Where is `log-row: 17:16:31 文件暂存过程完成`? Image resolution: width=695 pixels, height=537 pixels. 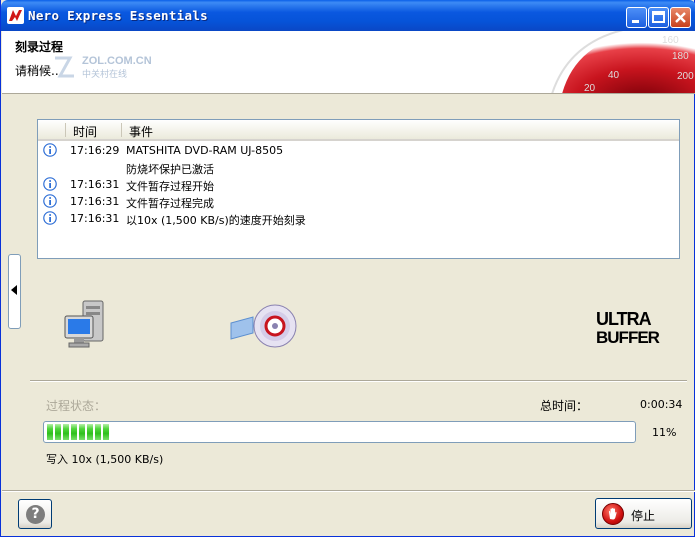
log-row: 17:16:31 文件暂存过程完成 is located at coordinates (358, 201).